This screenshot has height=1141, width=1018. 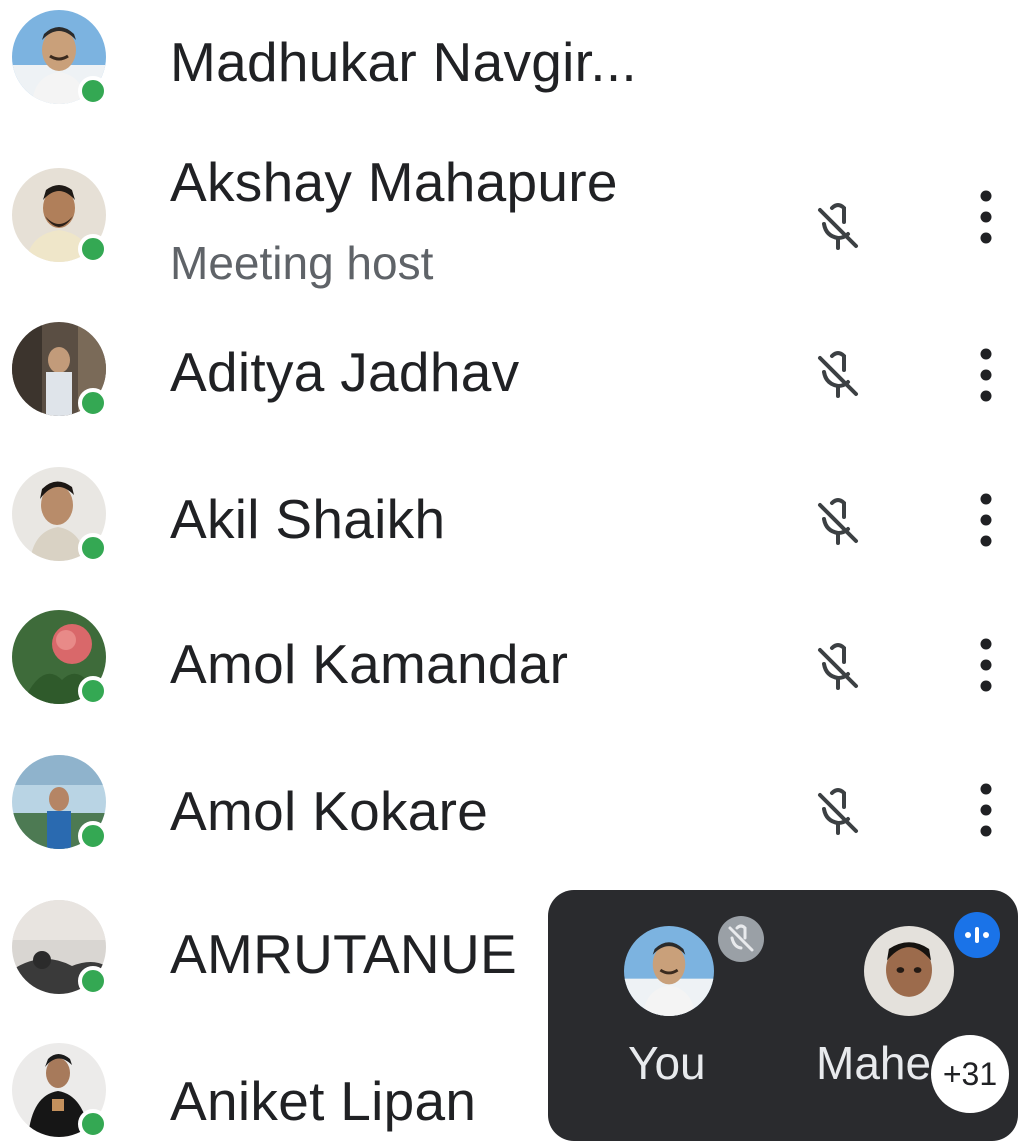 I want to click on participant-name: AMRUTANUE, so click(x=343, y=954).